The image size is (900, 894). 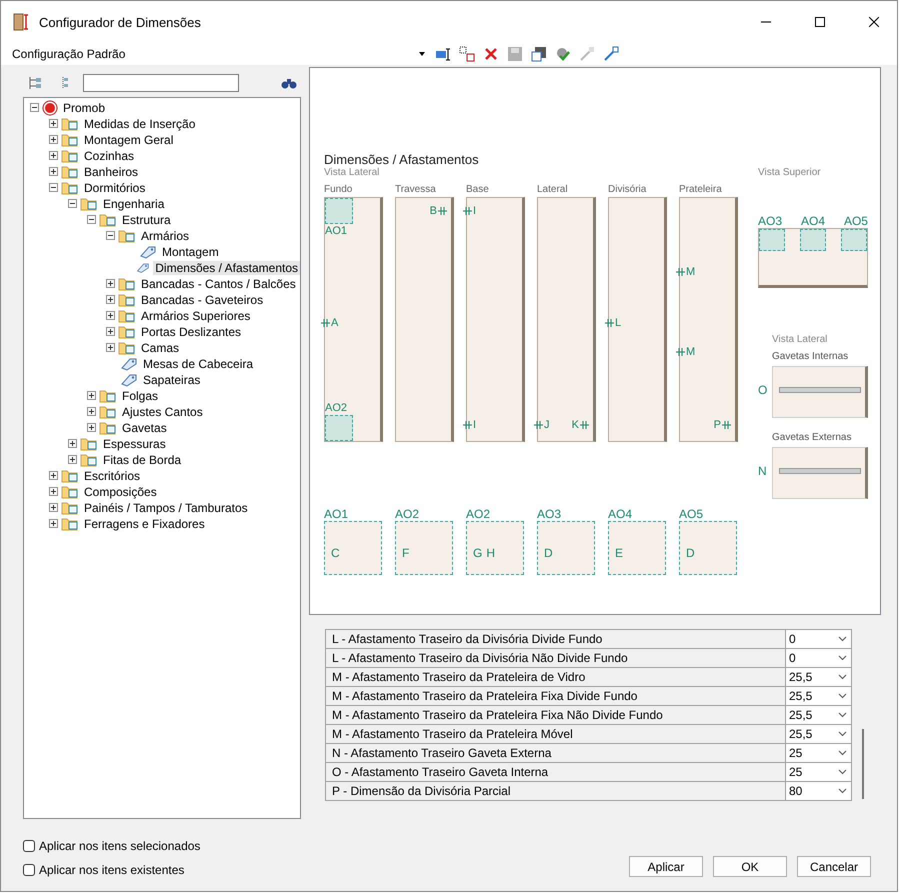 What do you see at coordinates (144, 427) in the screenshot?
I see `tree-item: Gavetas` at bounding box center [144, 427].